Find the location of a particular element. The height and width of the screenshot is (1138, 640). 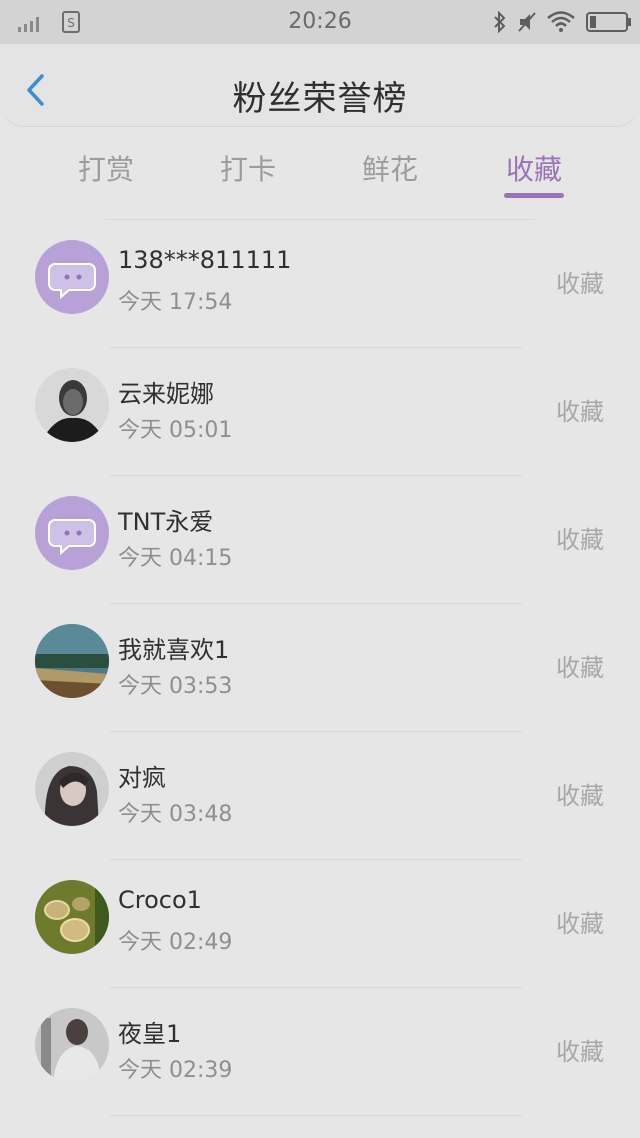

fan-time: 今天 04:15 is located at coordinates (175, 558).